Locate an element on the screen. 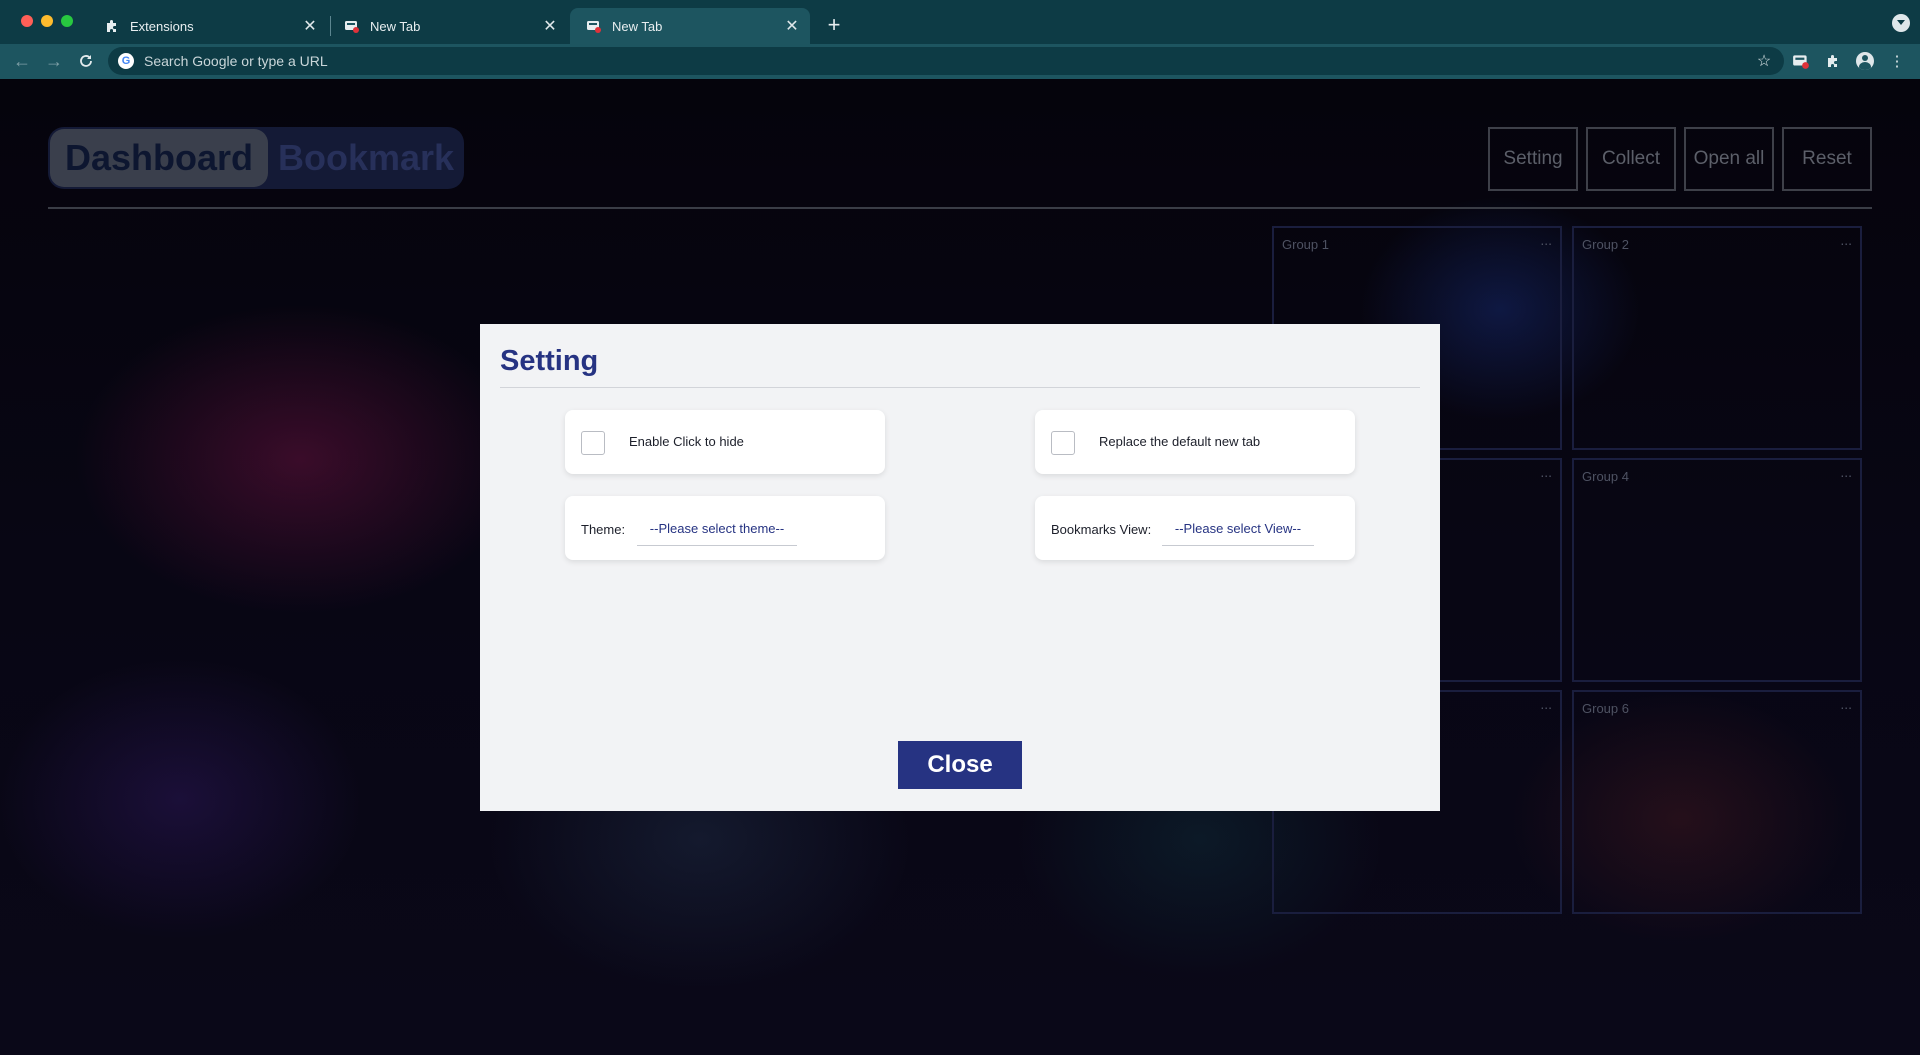 The image size is (1920, 1055). browser-title-bar: Extensions ✕ New Tab ✕ New Tab ✕ + is located at coordinates (960, 22).